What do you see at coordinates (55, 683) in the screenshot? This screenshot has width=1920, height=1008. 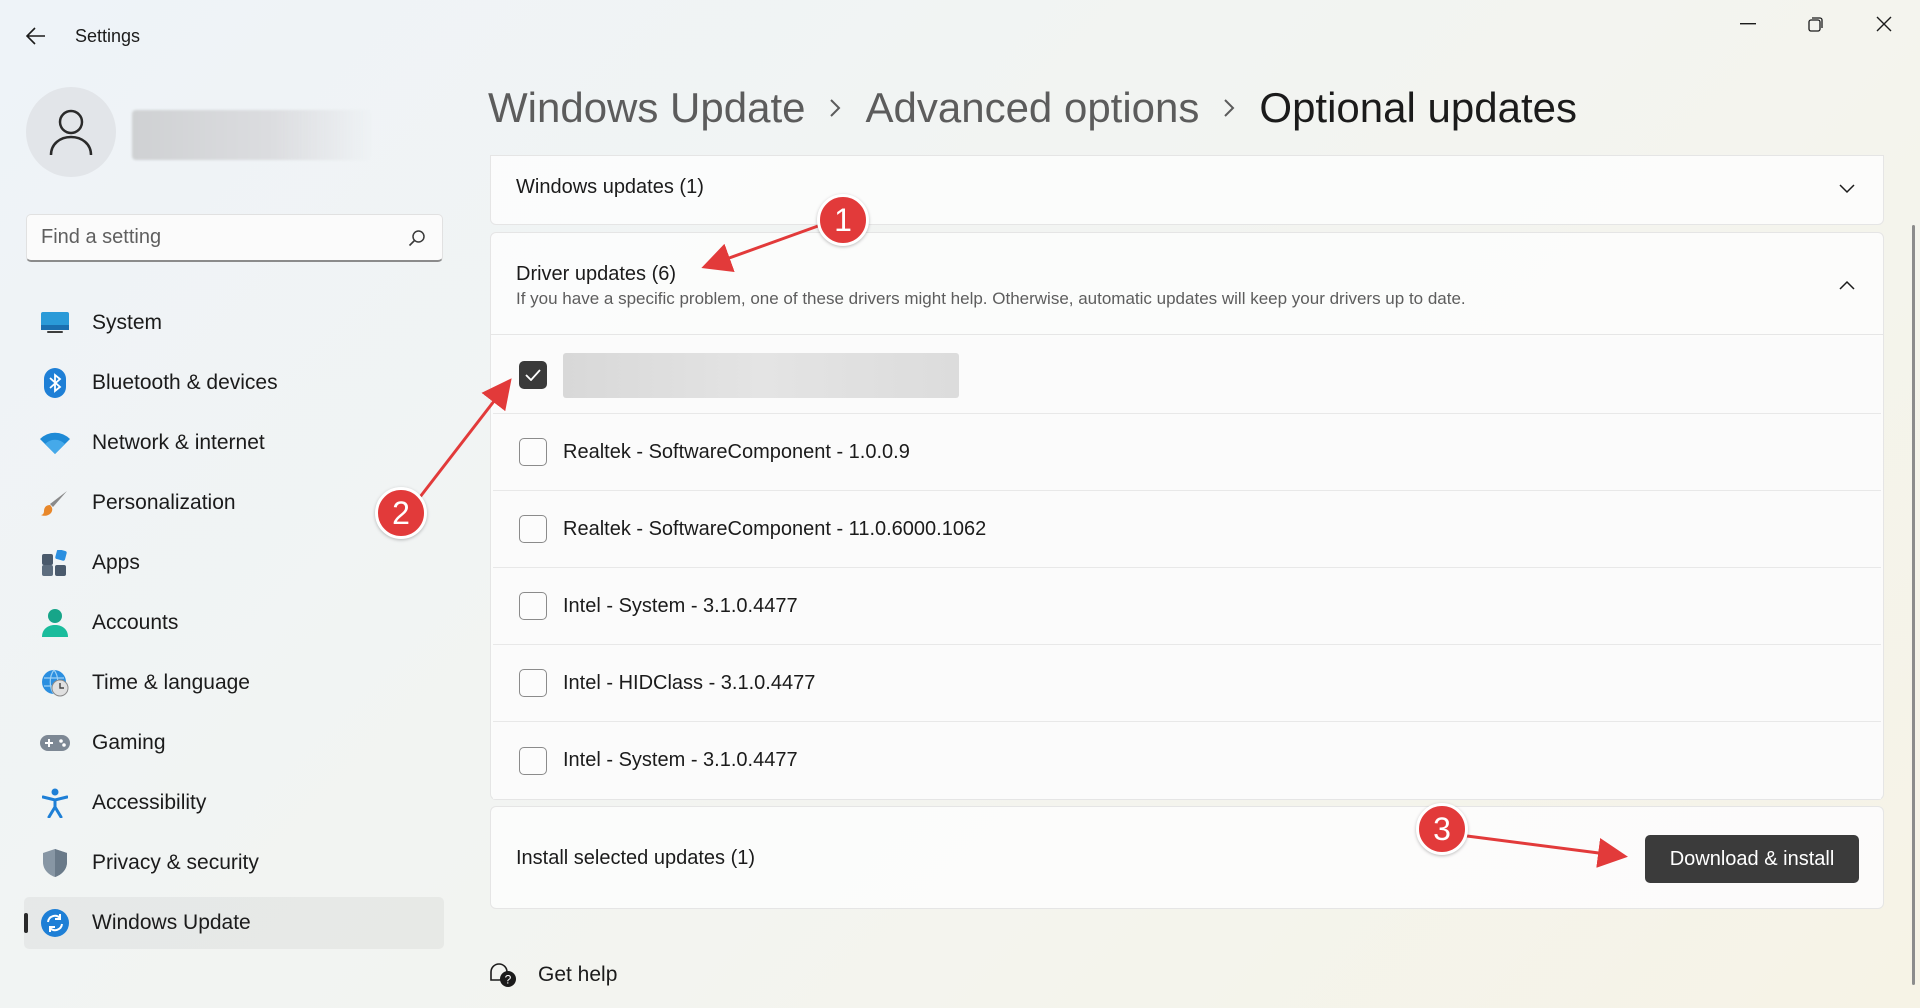 I see `globe-clock-icon` at bounding box center [55, 683].